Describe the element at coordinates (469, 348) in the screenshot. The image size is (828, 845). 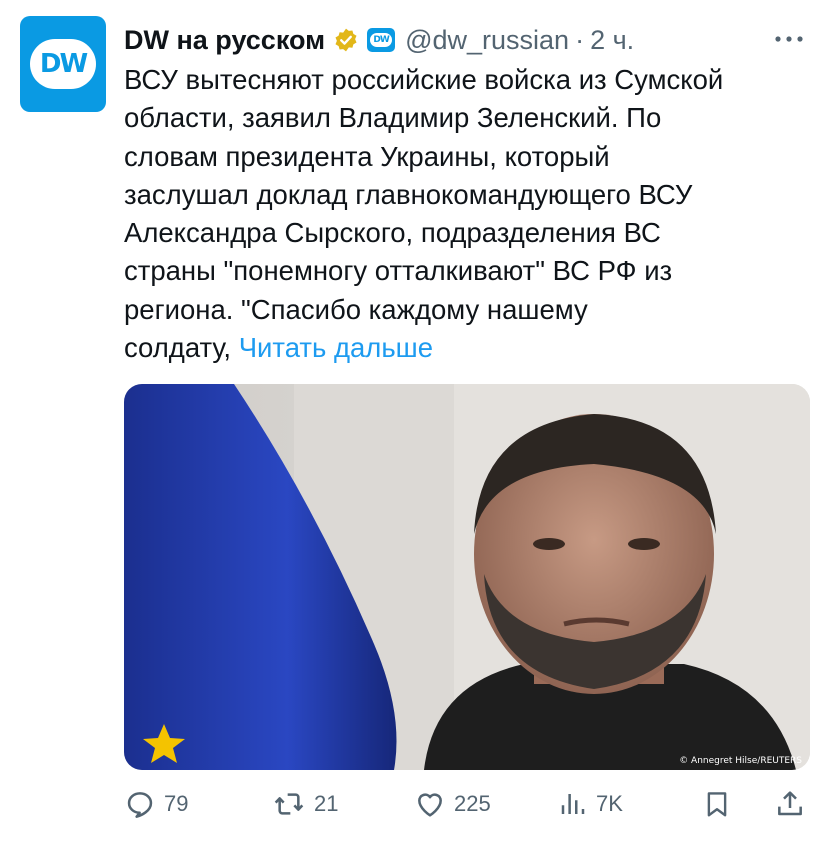
I see `tweet-text-last-line: солдату, Читать дальше` at that location.